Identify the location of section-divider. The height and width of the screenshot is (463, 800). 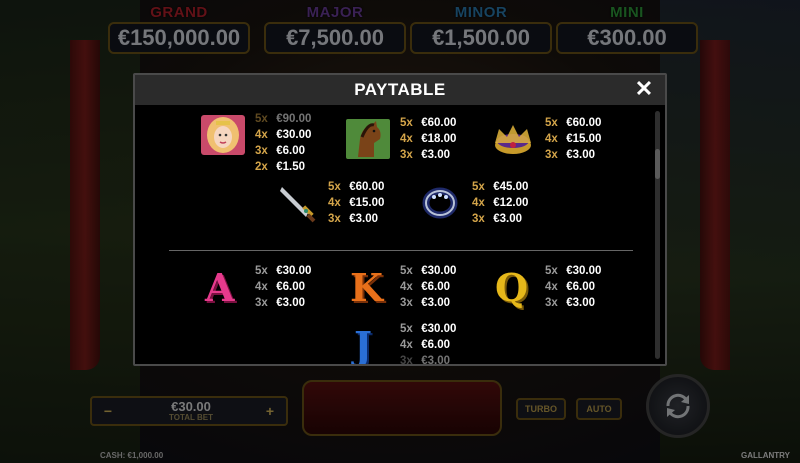
(401, 250).